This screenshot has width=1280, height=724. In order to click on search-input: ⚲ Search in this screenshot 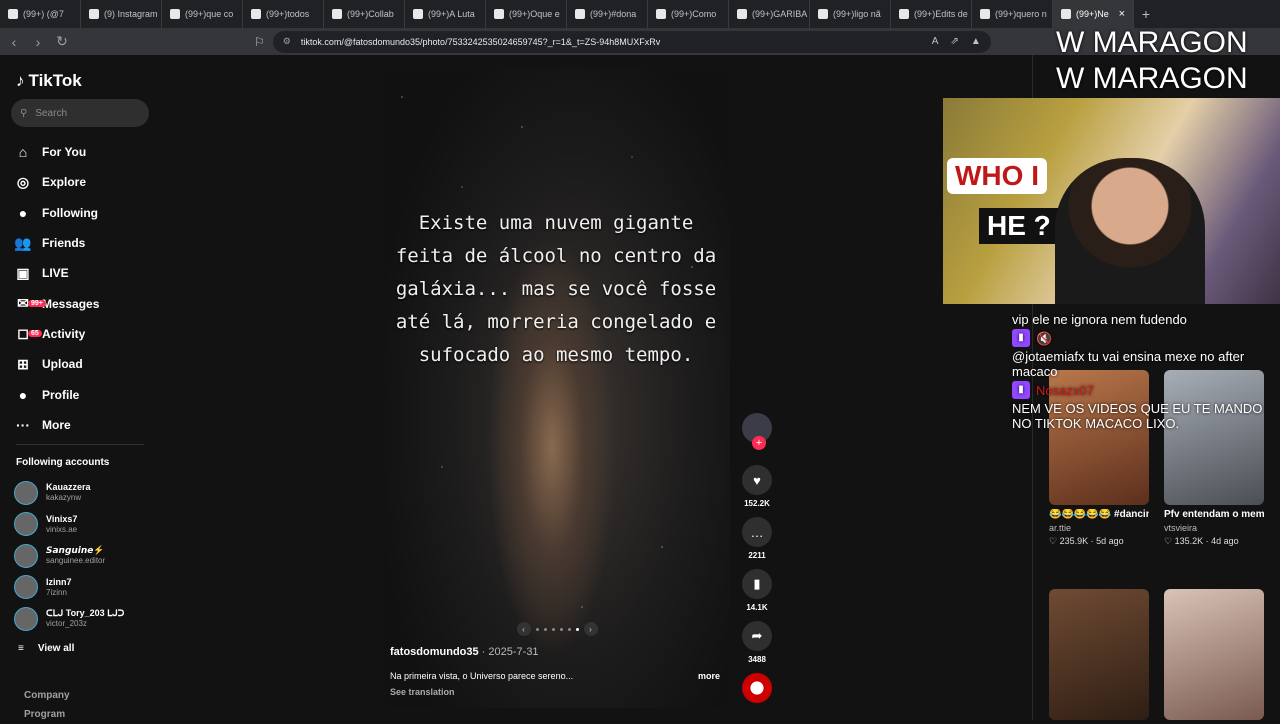, I will do `click(80, 113)`.